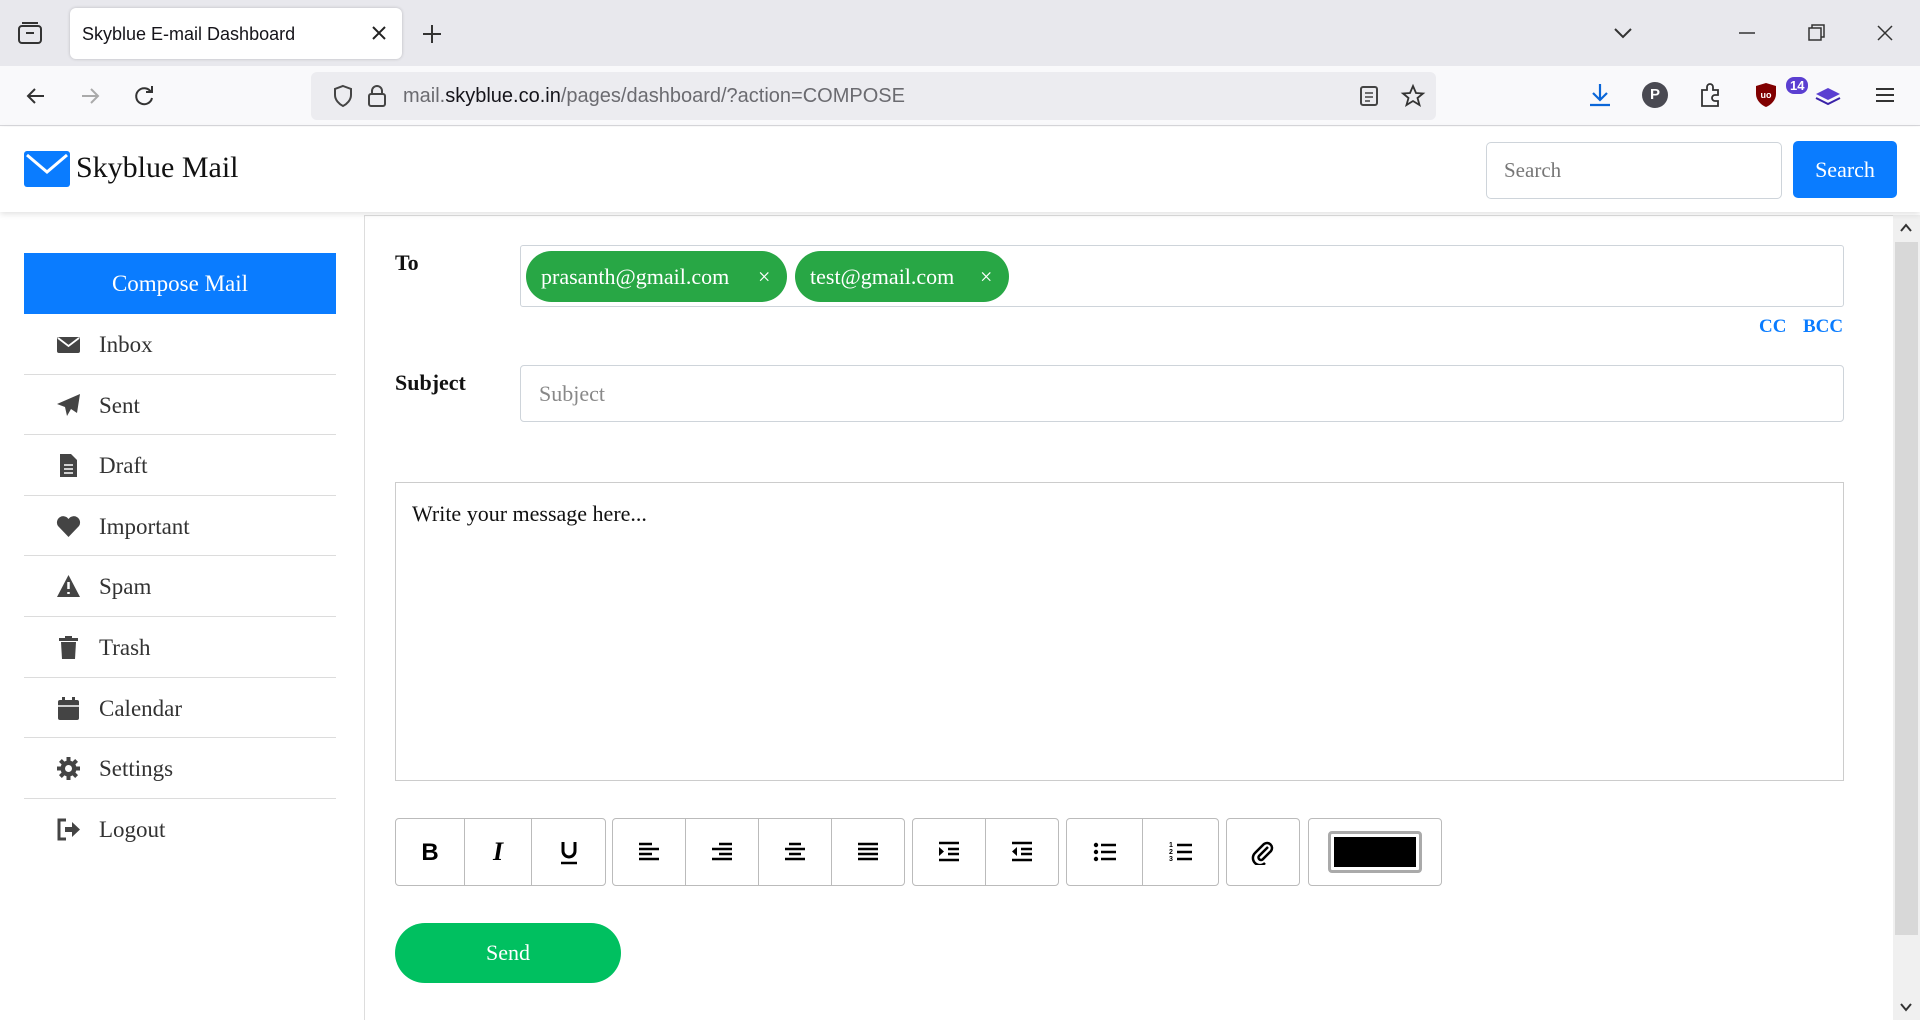  I want to click on search-button: Search, so click(1845, 169).